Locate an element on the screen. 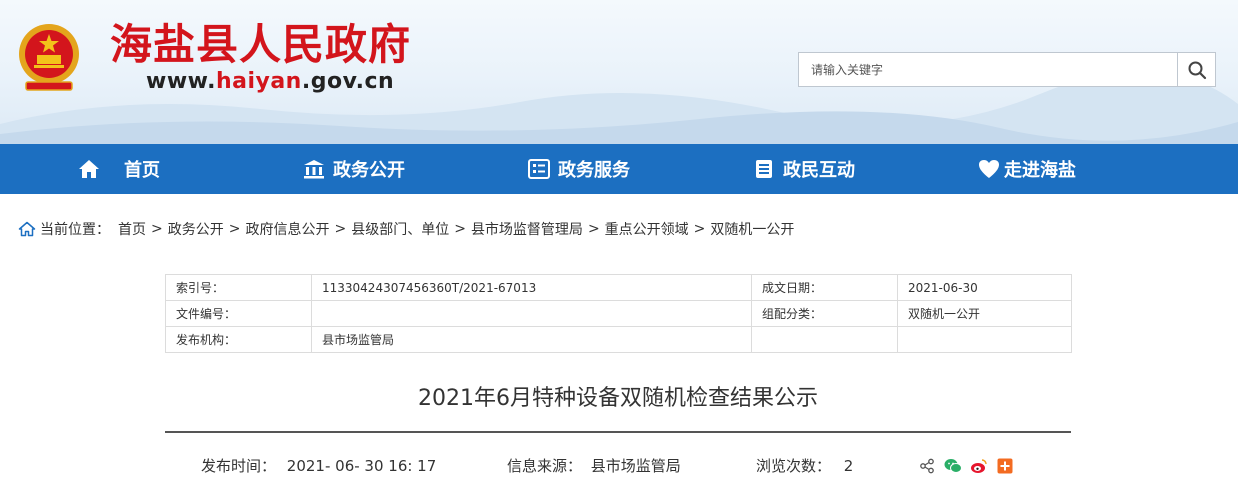 This screenshot has height=484, width=1238. breadcrumb-label: 当前位置： is located at coordinates (75, 230).